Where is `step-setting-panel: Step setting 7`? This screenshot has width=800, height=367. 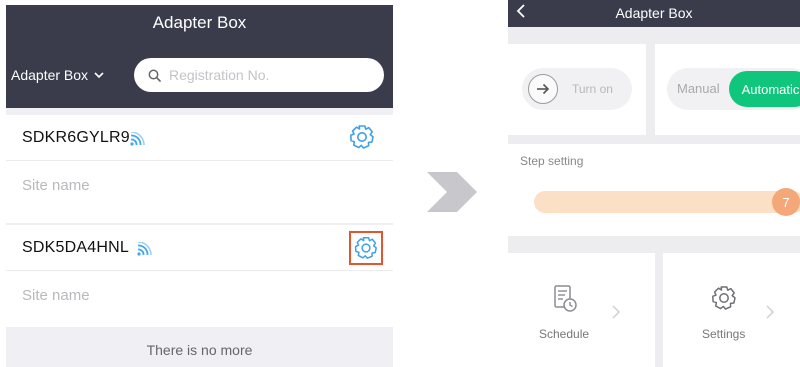
step-setting-panel: Step setting 7 is located at coordinates (654, 190).